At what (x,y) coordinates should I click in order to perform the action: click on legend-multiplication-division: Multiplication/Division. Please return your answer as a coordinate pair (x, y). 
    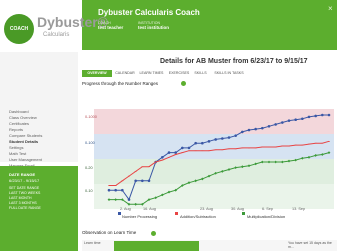
    Looking at the image, I should click on (266, 216).